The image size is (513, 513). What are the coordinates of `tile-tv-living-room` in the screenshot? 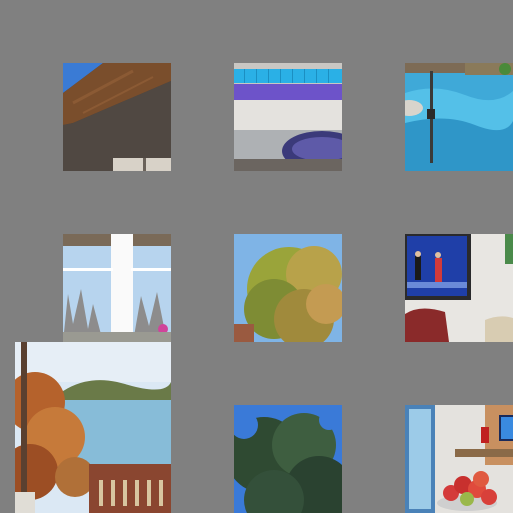 It's located at (459, 288).